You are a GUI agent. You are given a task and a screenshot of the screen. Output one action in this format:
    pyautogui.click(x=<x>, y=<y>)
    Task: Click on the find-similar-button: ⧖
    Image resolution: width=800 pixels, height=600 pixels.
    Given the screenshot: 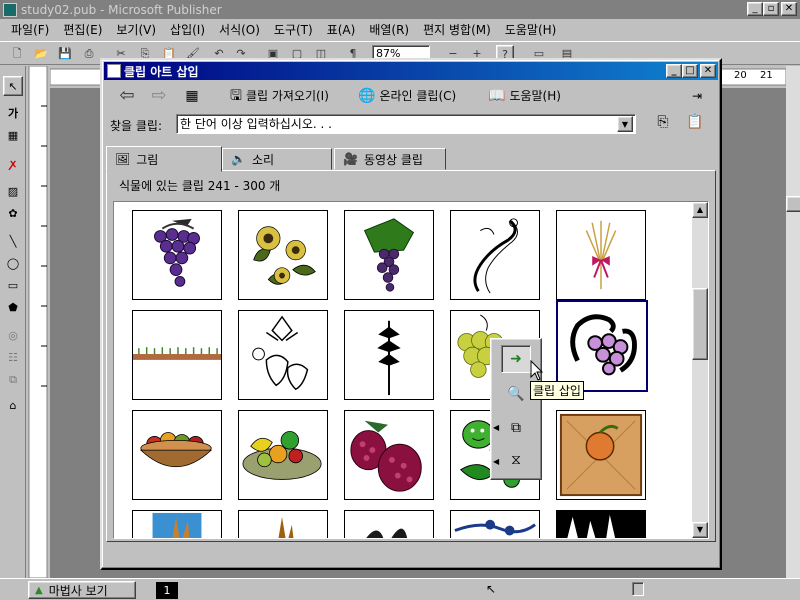 What is the action you would take?
    pyautogui.click(x=516, y=461)
    